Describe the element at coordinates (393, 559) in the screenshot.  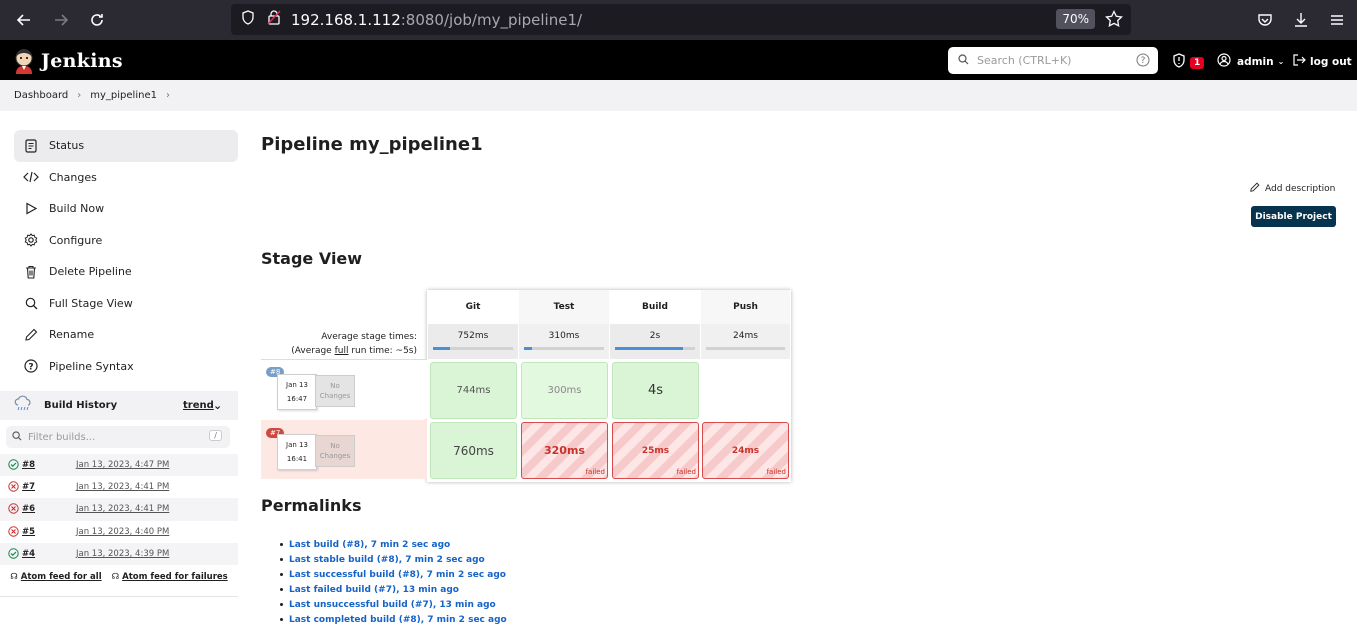
I see `permalink: Last stable build (#8), 7 min 2 sec ago` at that location.